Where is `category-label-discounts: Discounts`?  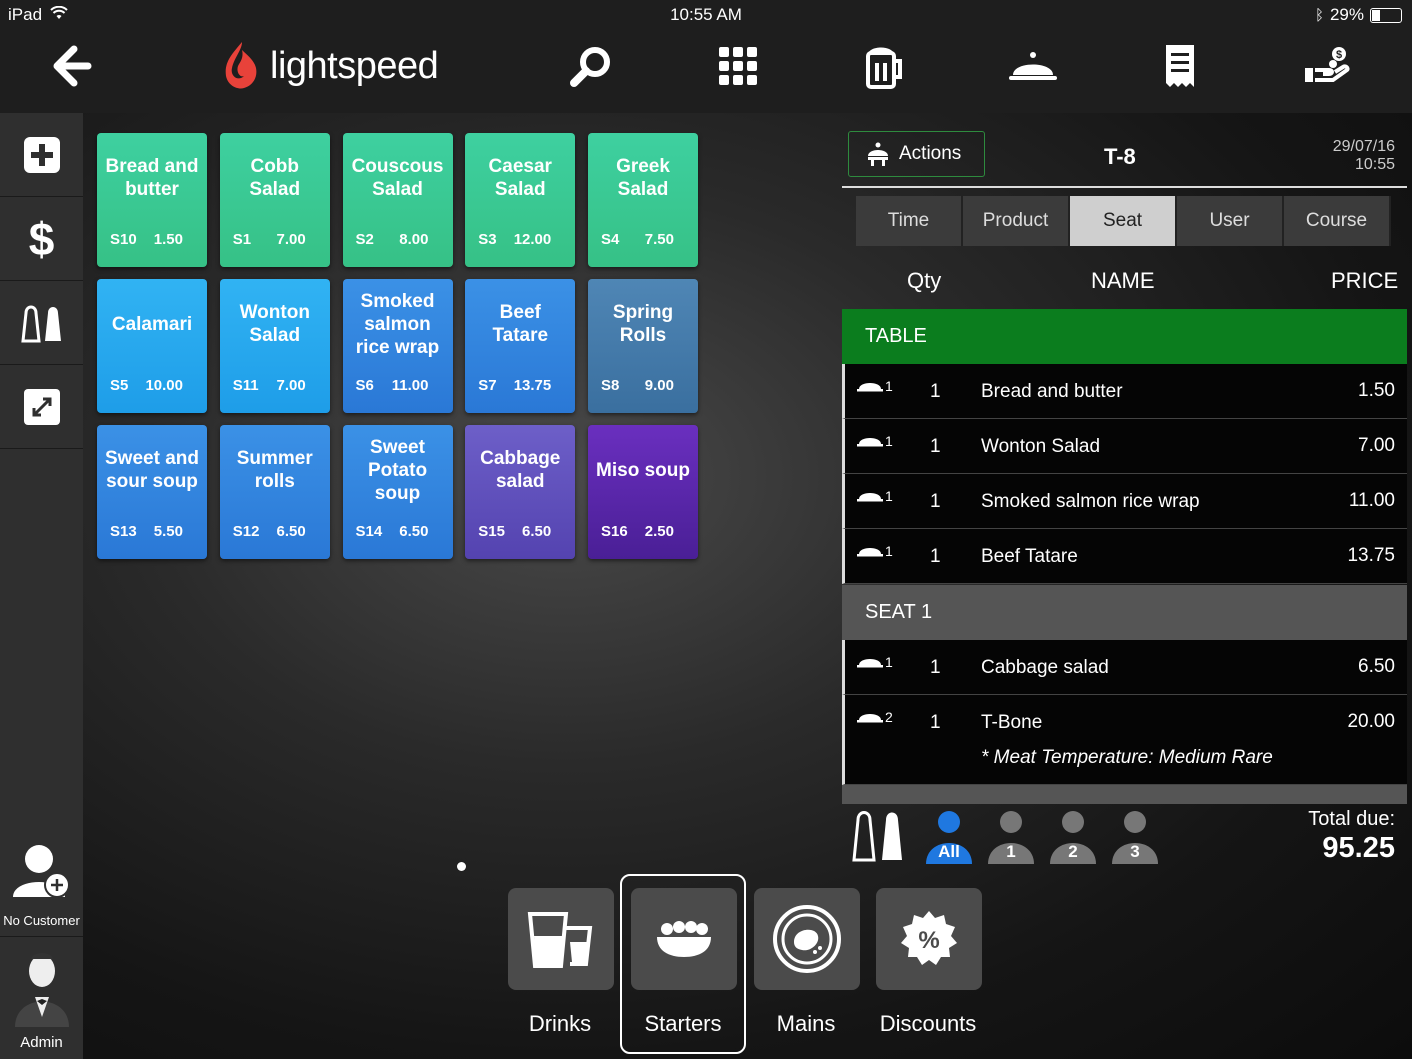 category-label-discounts: Discounts is located at coordinates (928, 1023).